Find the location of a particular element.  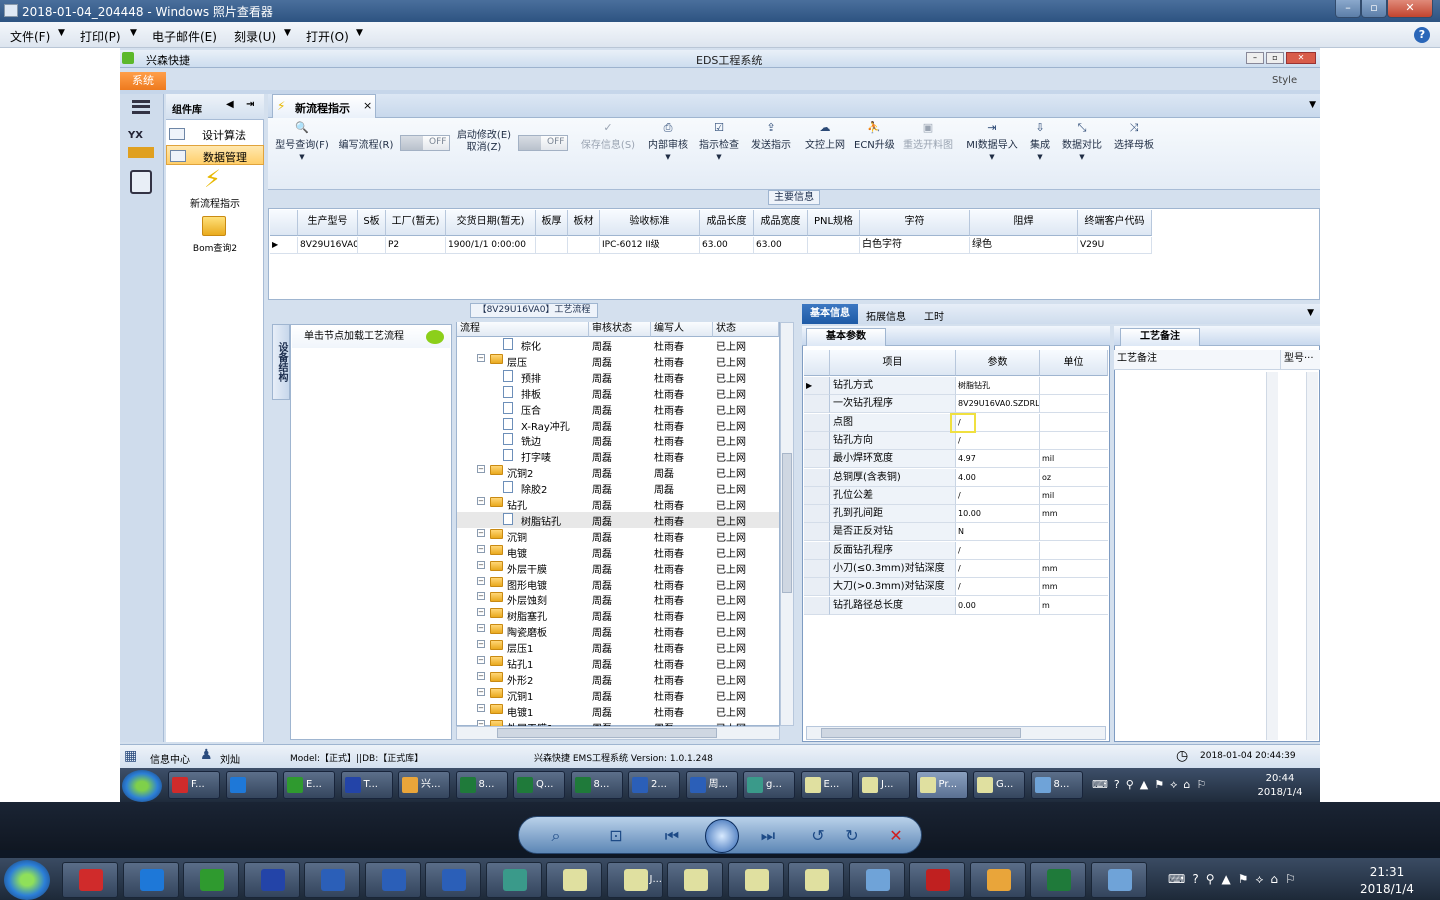

property-row: 大刀(>0.3mm)对钻深度 / mm is located at coordinates (956, 587).